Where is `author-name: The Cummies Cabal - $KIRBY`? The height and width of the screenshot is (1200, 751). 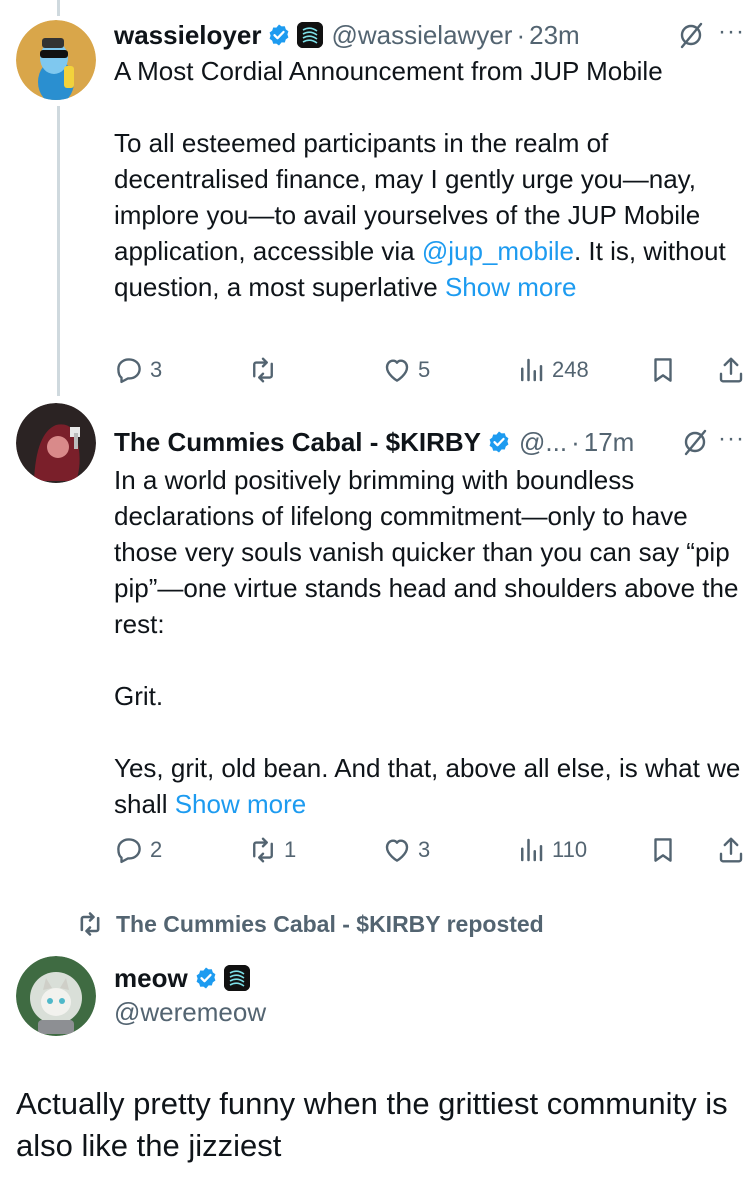 author-name: The Cummies Cabal - $KIRBY is located at coordinates (297, 442).